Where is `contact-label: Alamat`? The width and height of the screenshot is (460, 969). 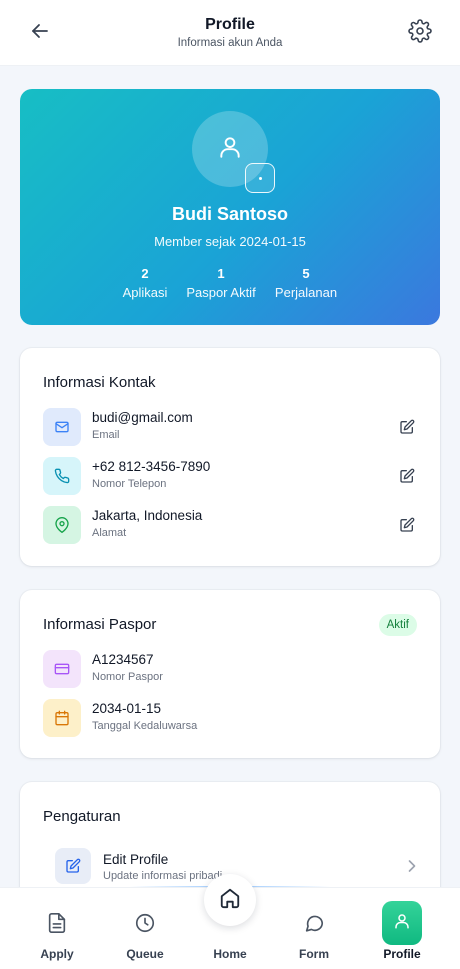 contact-label: Alamat is located at coordinates (109, 533).